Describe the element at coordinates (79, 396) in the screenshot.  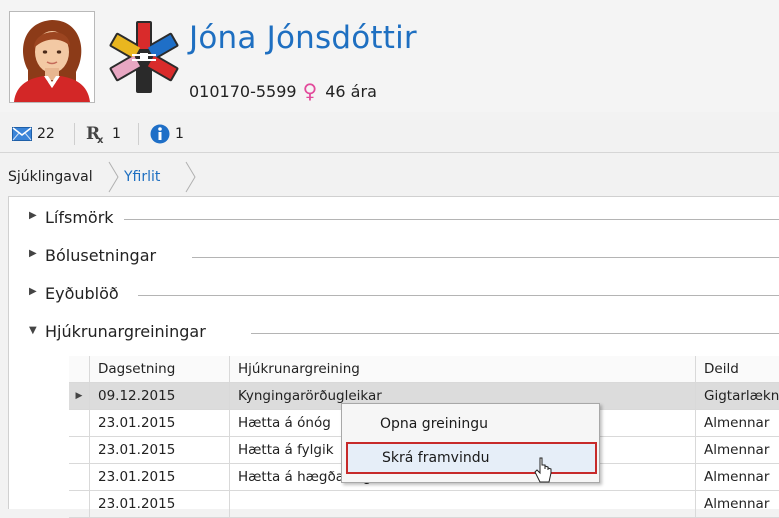
I see `row-indicator-icon: ▶` at that location.